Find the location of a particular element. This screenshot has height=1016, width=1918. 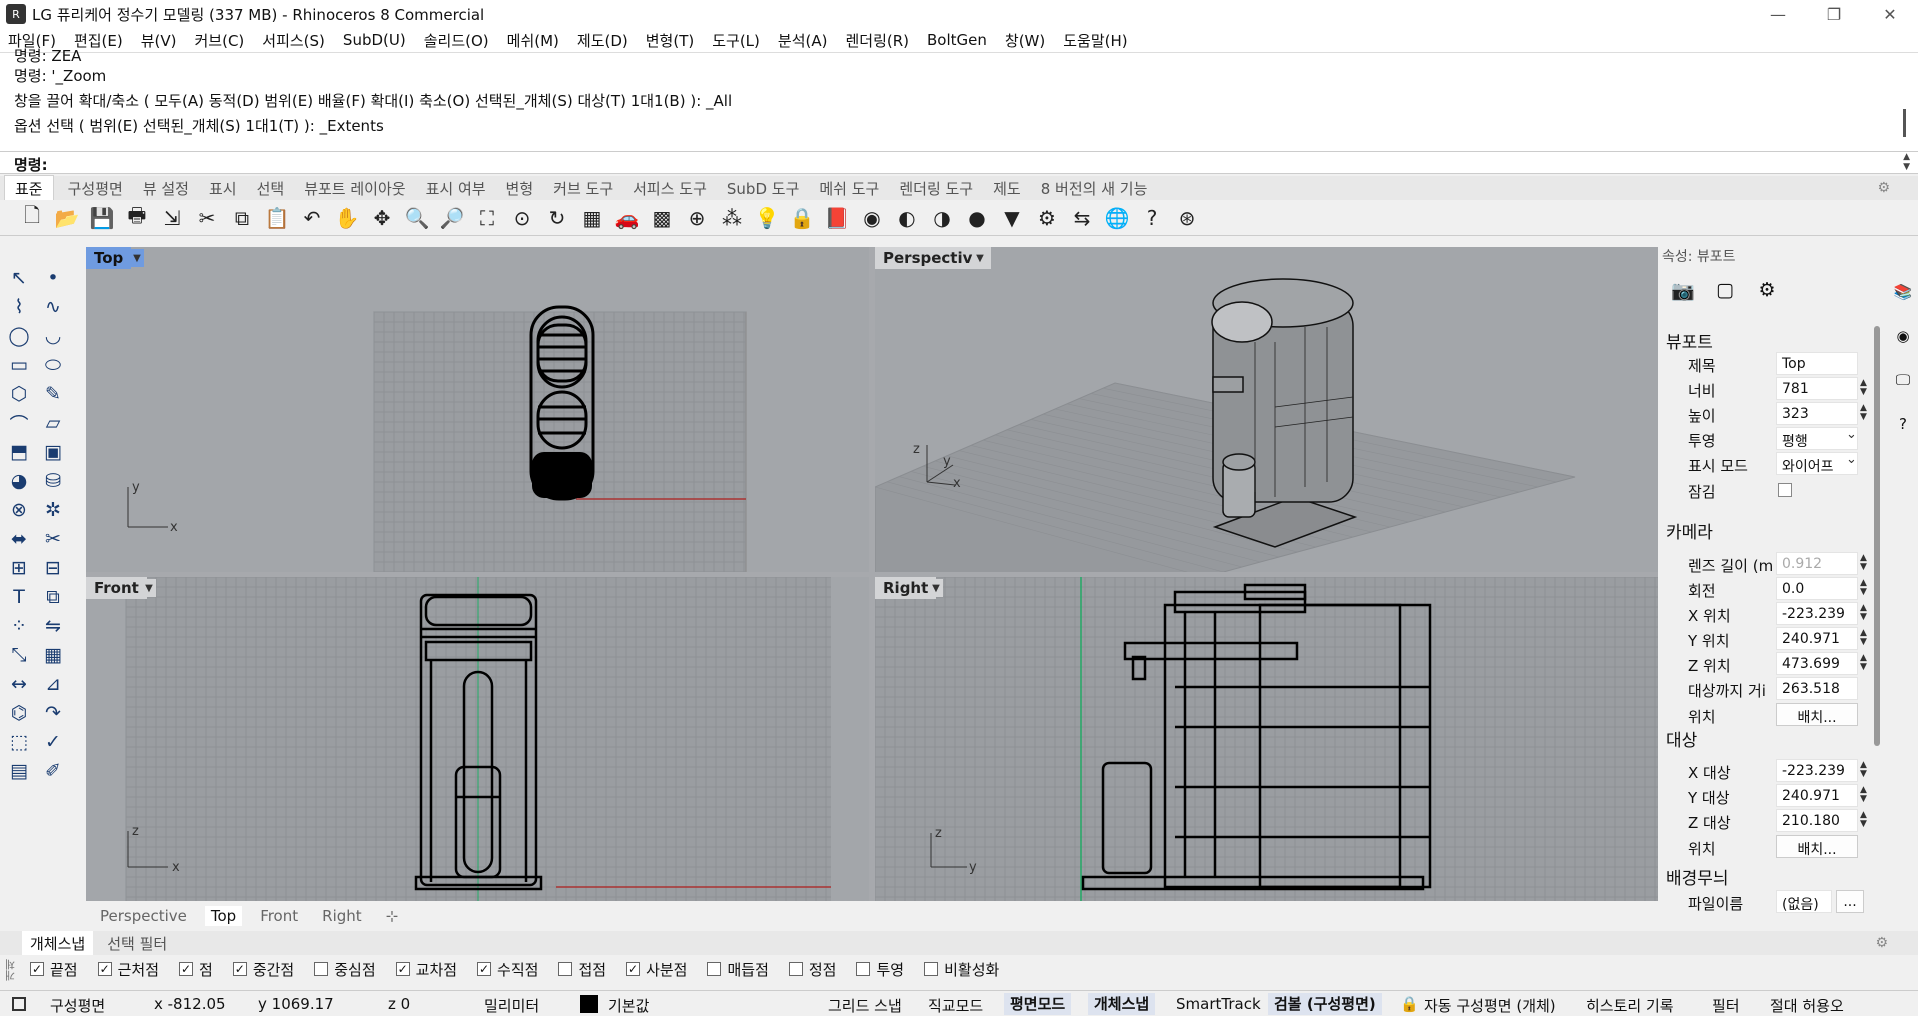

viewport-tab: Perspective is located at coordinates (143, 916).